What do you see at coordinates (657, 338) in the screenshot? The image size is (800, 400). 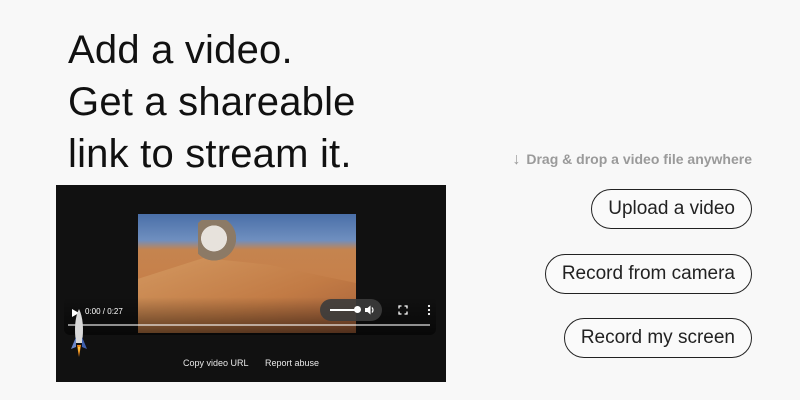 I see `record-screen-button: Record my screen` at bounding box center [657, 338].